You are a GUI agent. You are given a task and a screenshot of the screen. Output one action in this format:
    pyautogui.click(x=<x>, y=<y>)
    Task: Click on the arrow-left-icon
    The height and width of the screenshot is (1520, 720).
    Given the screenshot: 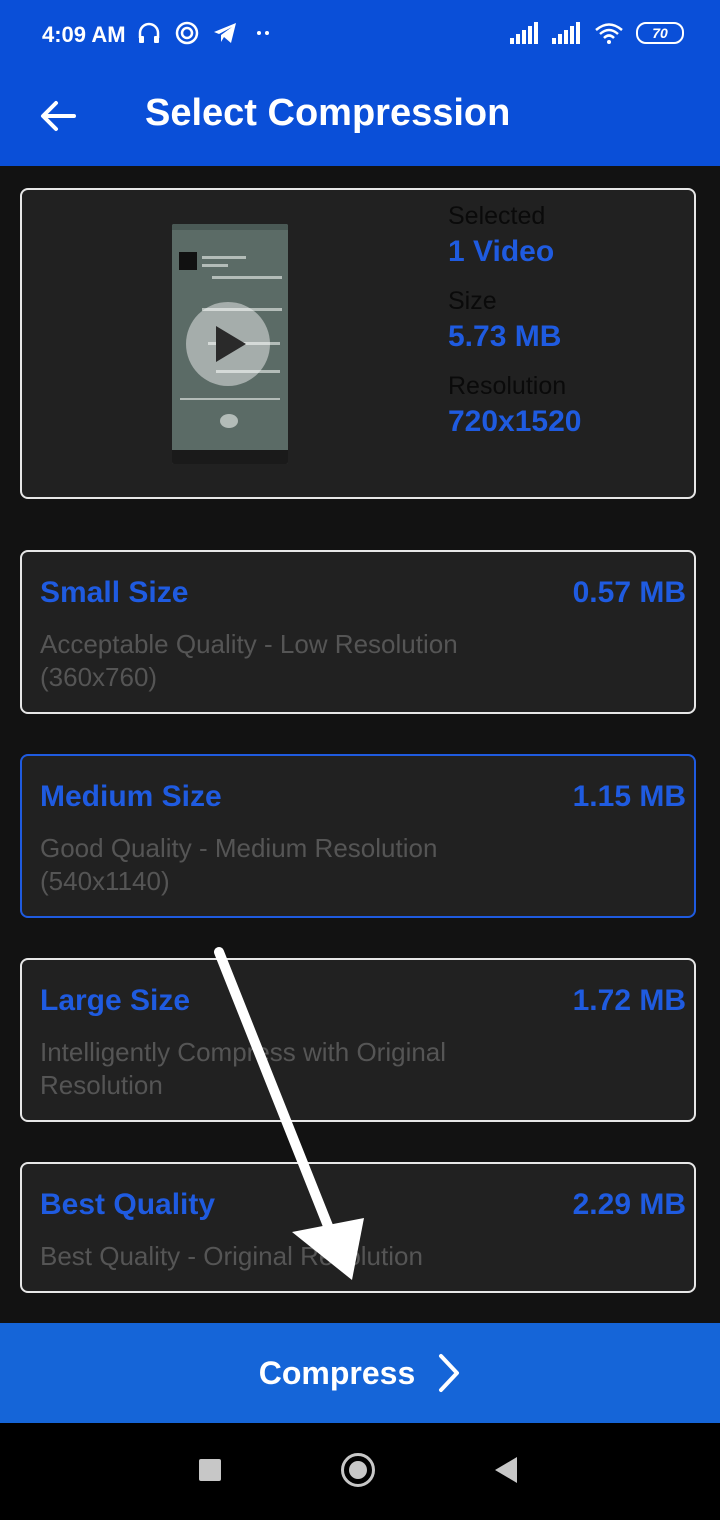 What is the action you would take?
    pyautogui.click(x=58, y=116)
    